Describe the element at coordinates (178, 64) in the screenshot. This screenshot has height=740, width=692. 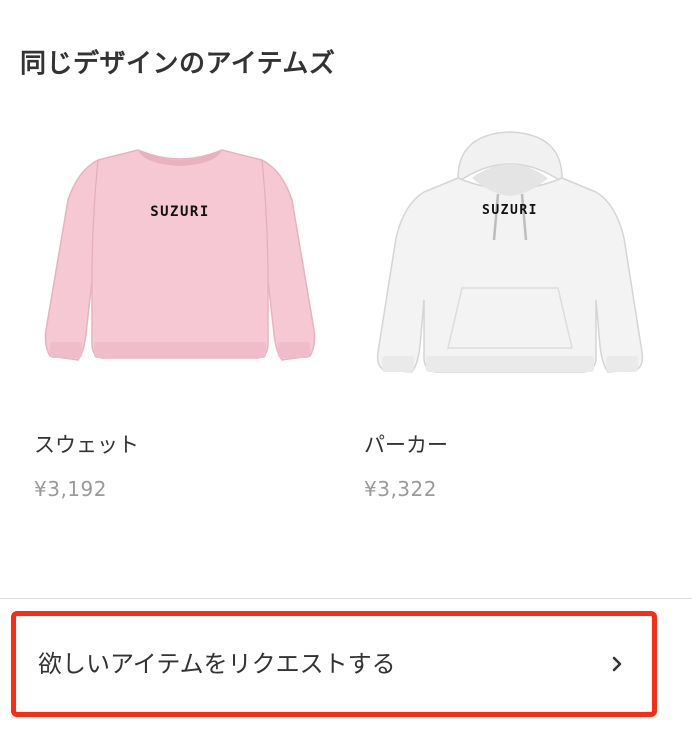
I see `section-title: 同じデザインのアイテムズ` at that location.